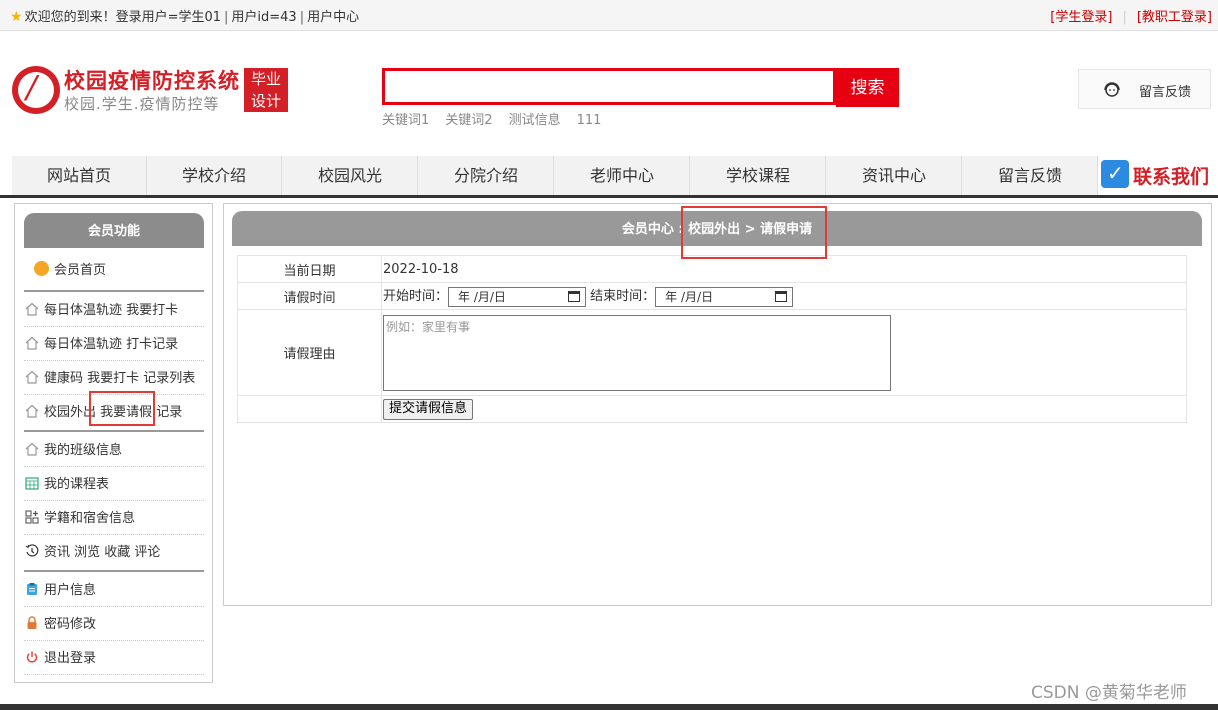 The height and width of the screenshot is (710, 1218). What do you see at coordinates (609, 707) in the screenshot?
I see `footer-line` at bounding box center [609, 707].